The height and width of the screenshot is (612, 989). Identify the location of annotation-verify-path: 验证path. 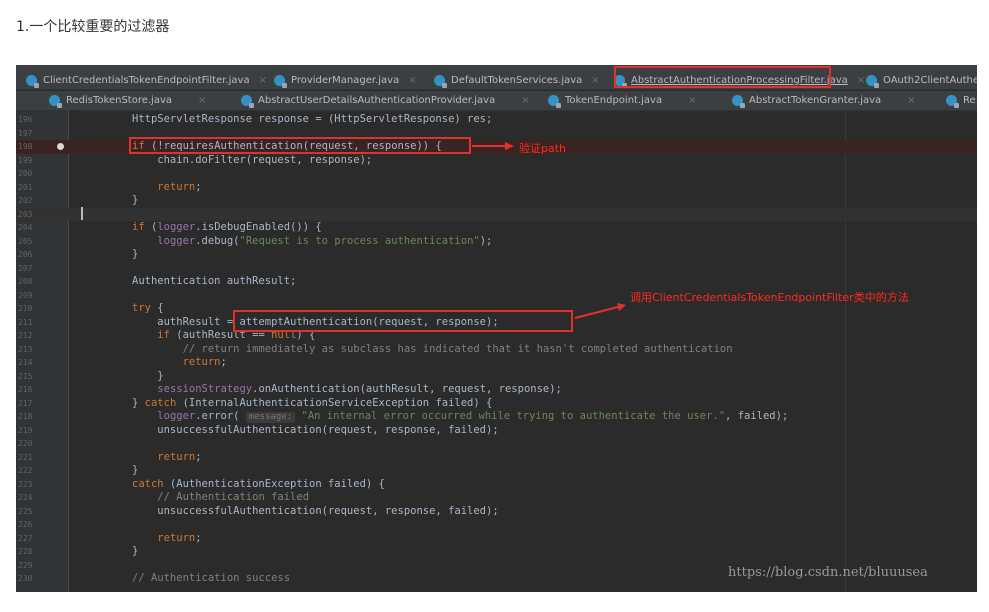
(543, 148).